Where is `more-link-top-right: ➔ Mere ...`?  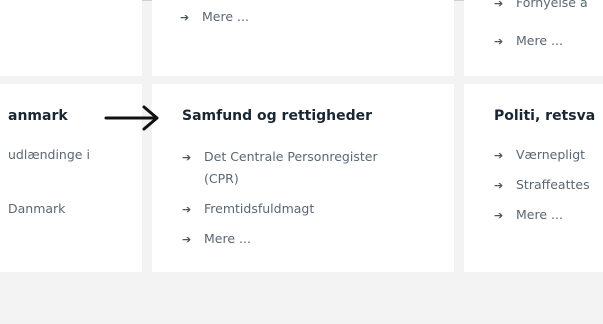
more-link-top-right: ➔ Mere ... is located at coordinates (528, 41).